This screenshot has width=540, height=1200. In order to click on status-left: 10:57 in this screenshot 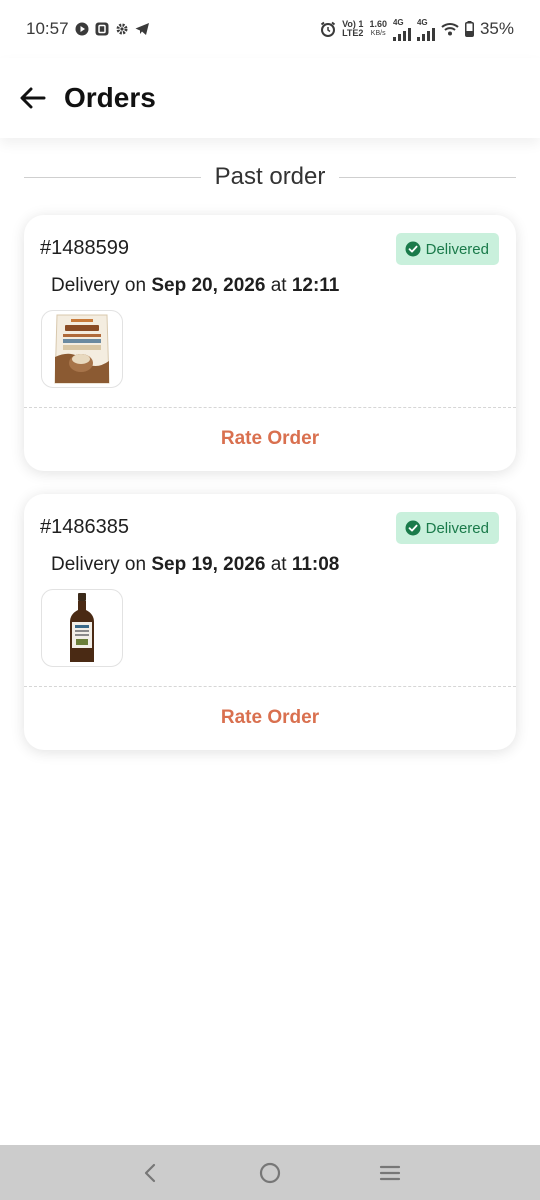, I will do `click(88, 29)`.